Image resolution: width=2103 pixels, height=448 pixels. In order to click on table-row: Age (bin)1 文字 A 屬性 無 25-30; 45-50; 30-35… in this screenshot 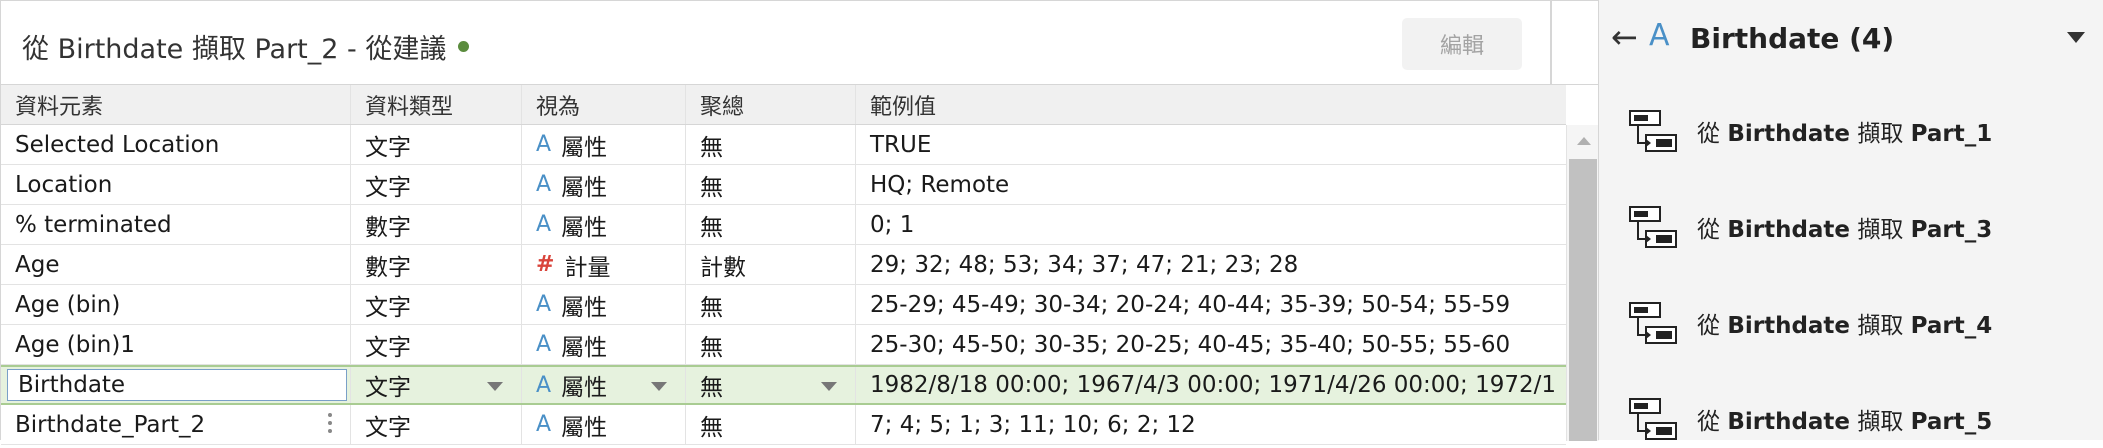, I will do `click(783, 345)`.